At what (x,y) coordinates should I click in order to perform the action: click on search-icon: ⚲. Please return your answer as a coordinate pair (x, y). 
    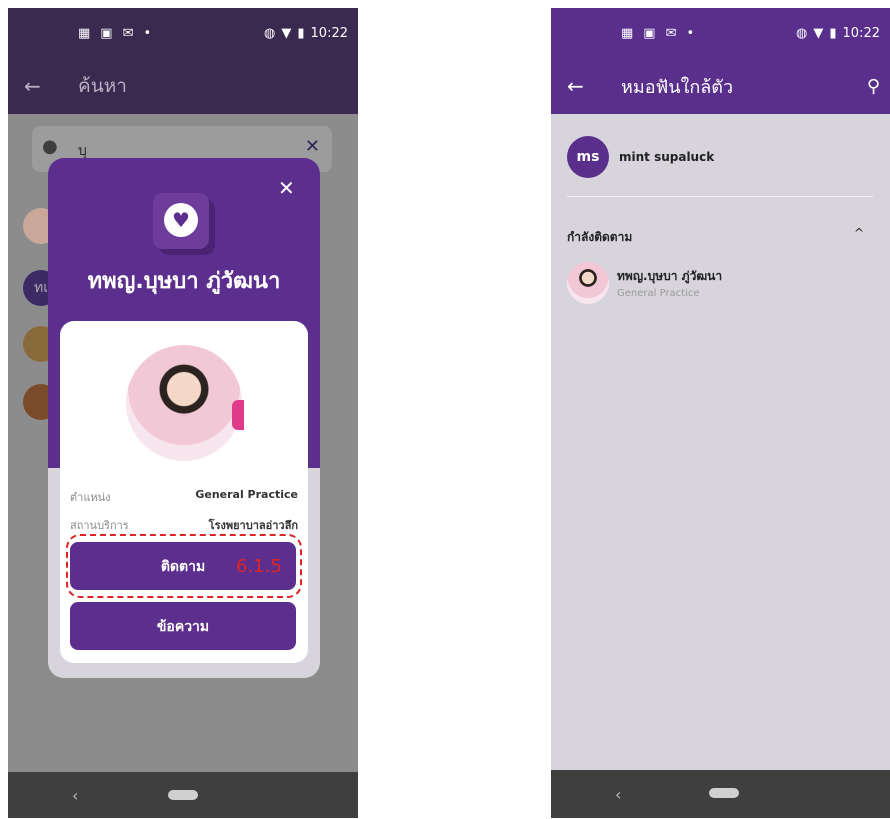
    Looking at the image, I should click on (873, 86).